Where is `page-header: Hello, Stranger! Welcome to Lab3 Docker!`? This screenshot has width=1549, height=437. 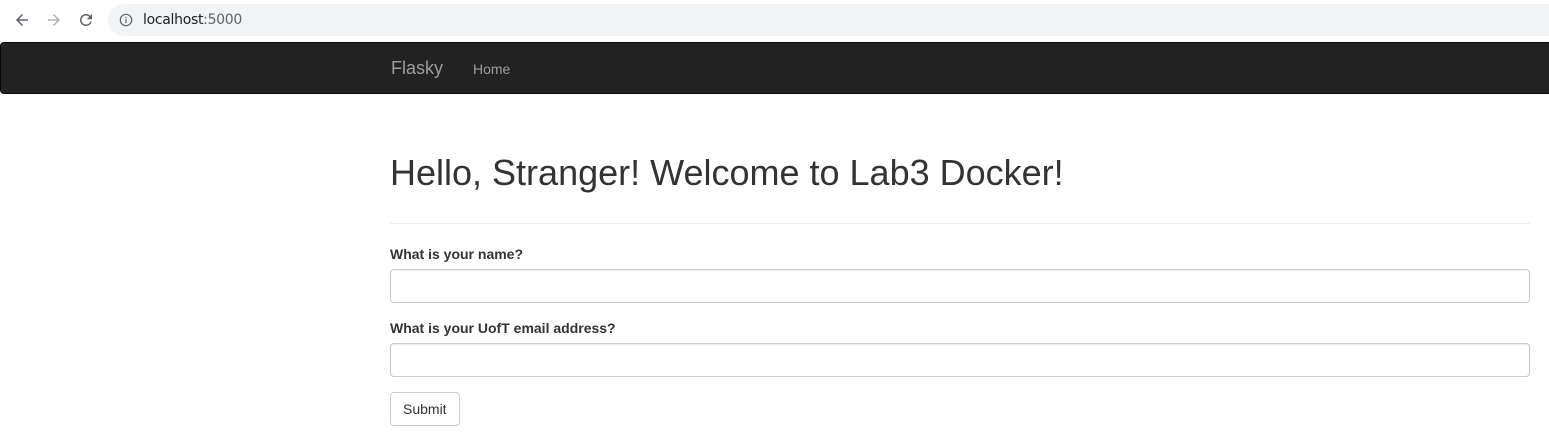
page-header: Hello, Stranger! Welcome to Lab3 Docker! is located at coordinates (960, 187).